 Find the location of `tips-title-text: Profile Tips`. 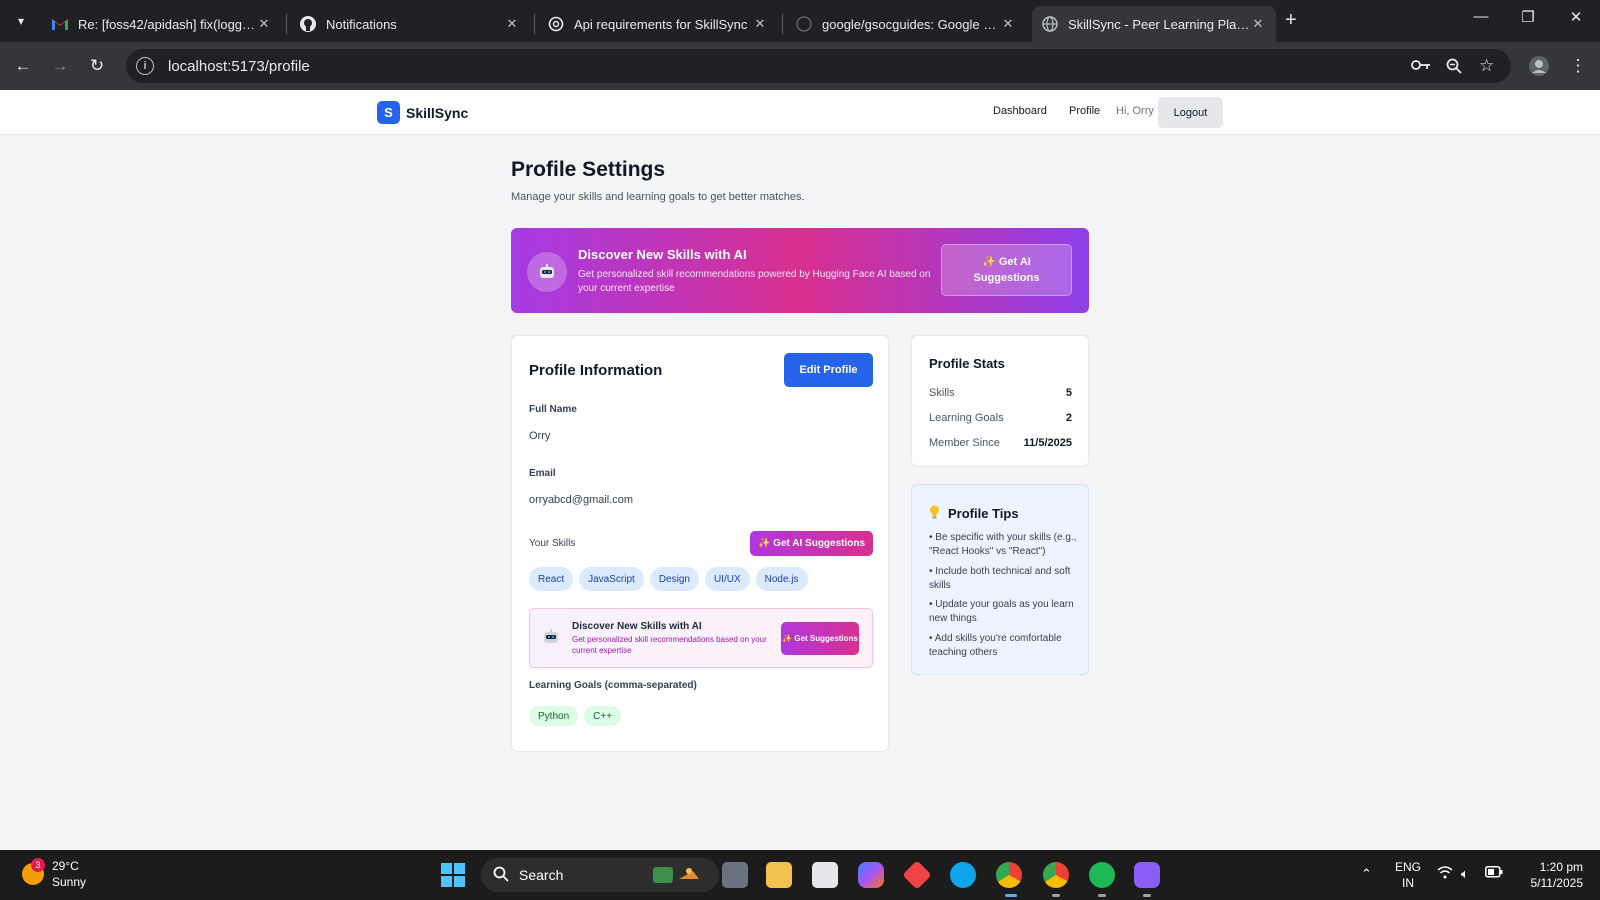

tips-title-text: Profile Tips is located at coordinates (983, 513).